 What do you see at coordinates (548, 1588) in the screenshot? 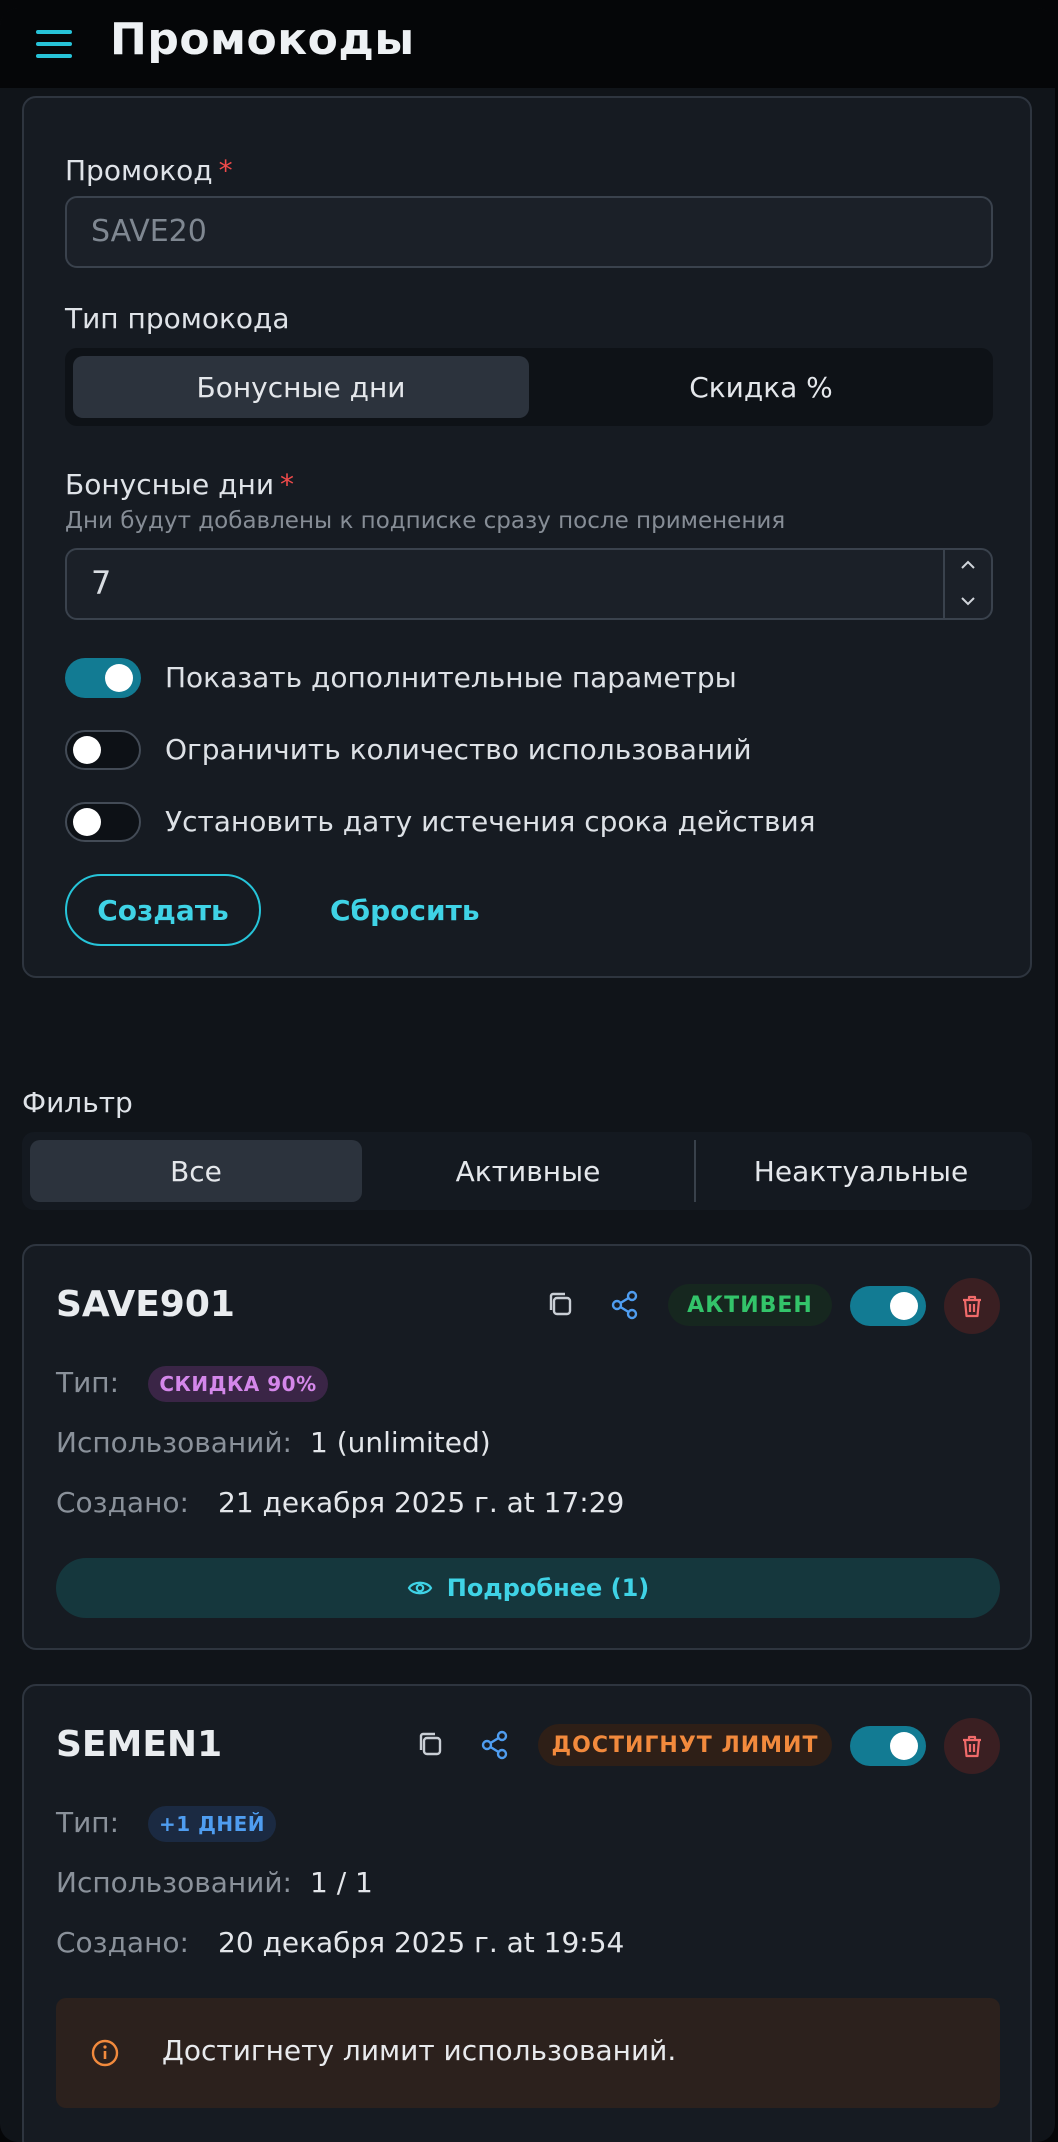
I see `details-label: Подробнее (1)` at bounding box center [548, 1588].